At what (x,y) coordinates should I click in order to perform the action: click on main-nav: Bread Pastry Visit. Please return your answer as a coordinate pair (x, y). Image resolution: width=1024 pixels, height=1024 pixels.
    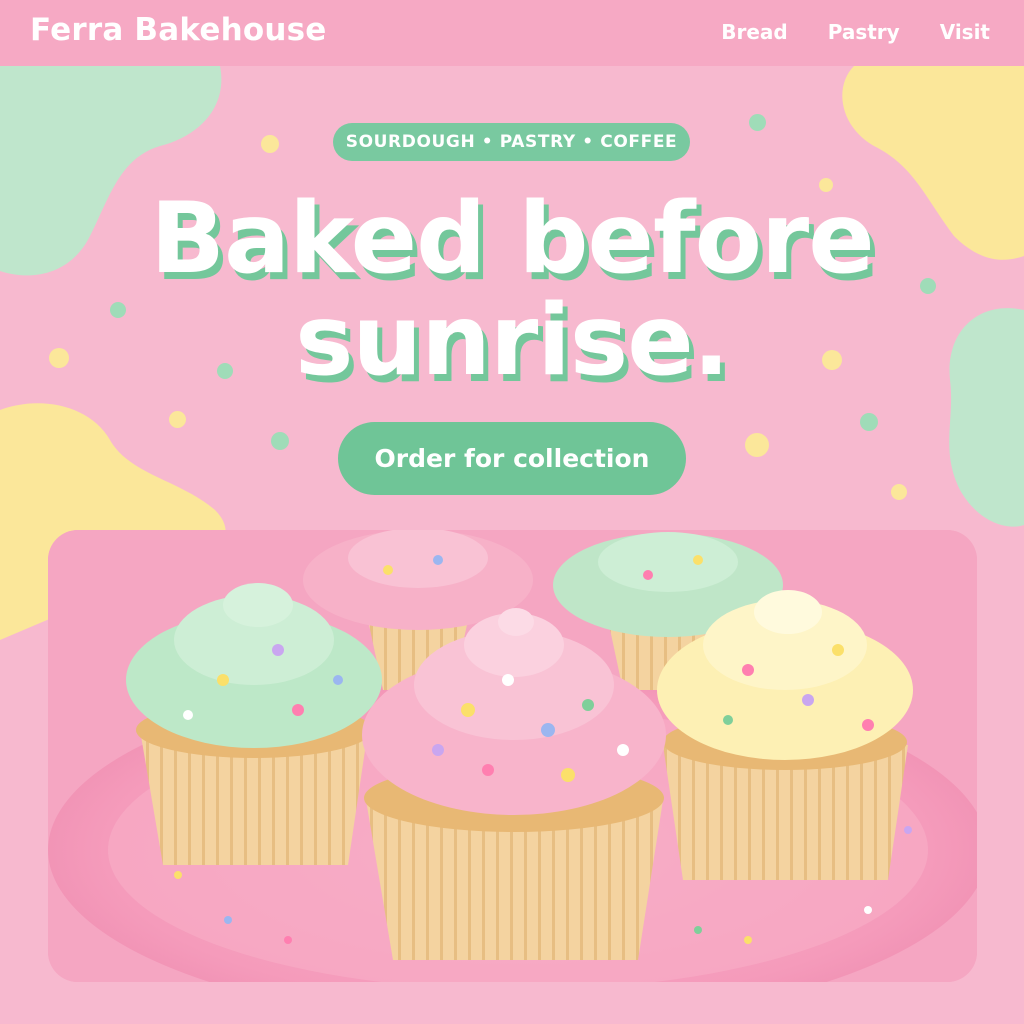
    Looking at the image, I should click on (855, 32).